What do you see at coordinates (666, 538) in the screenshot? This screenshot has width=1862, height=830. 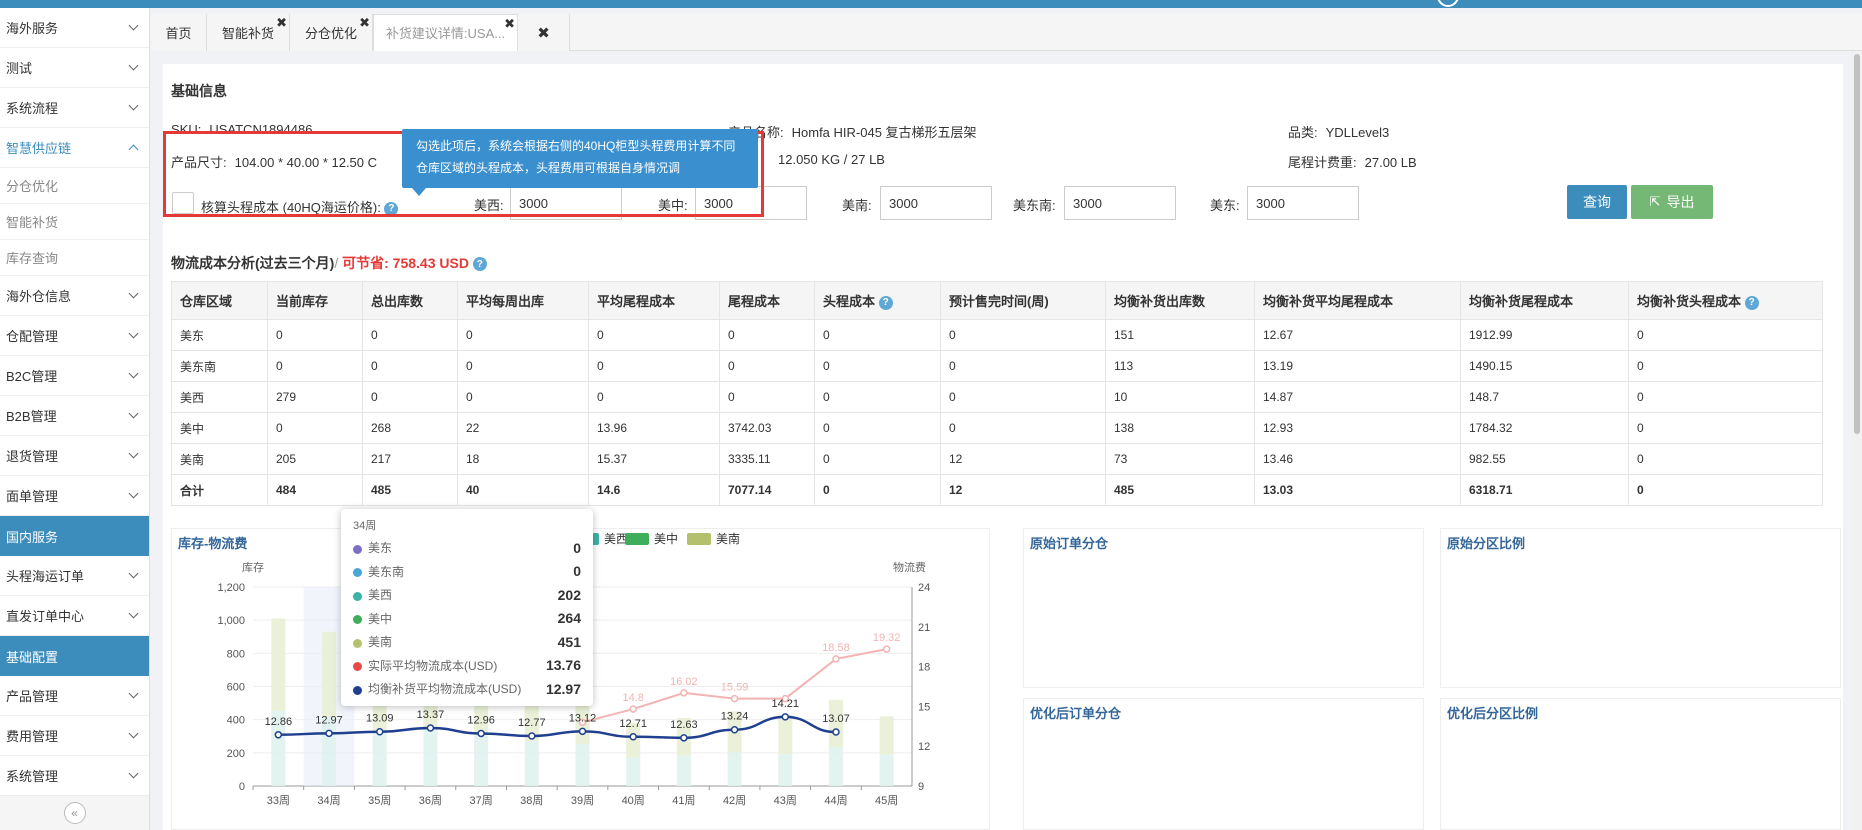 I see `legend-label: 美中` at bounding box center [666, 538].